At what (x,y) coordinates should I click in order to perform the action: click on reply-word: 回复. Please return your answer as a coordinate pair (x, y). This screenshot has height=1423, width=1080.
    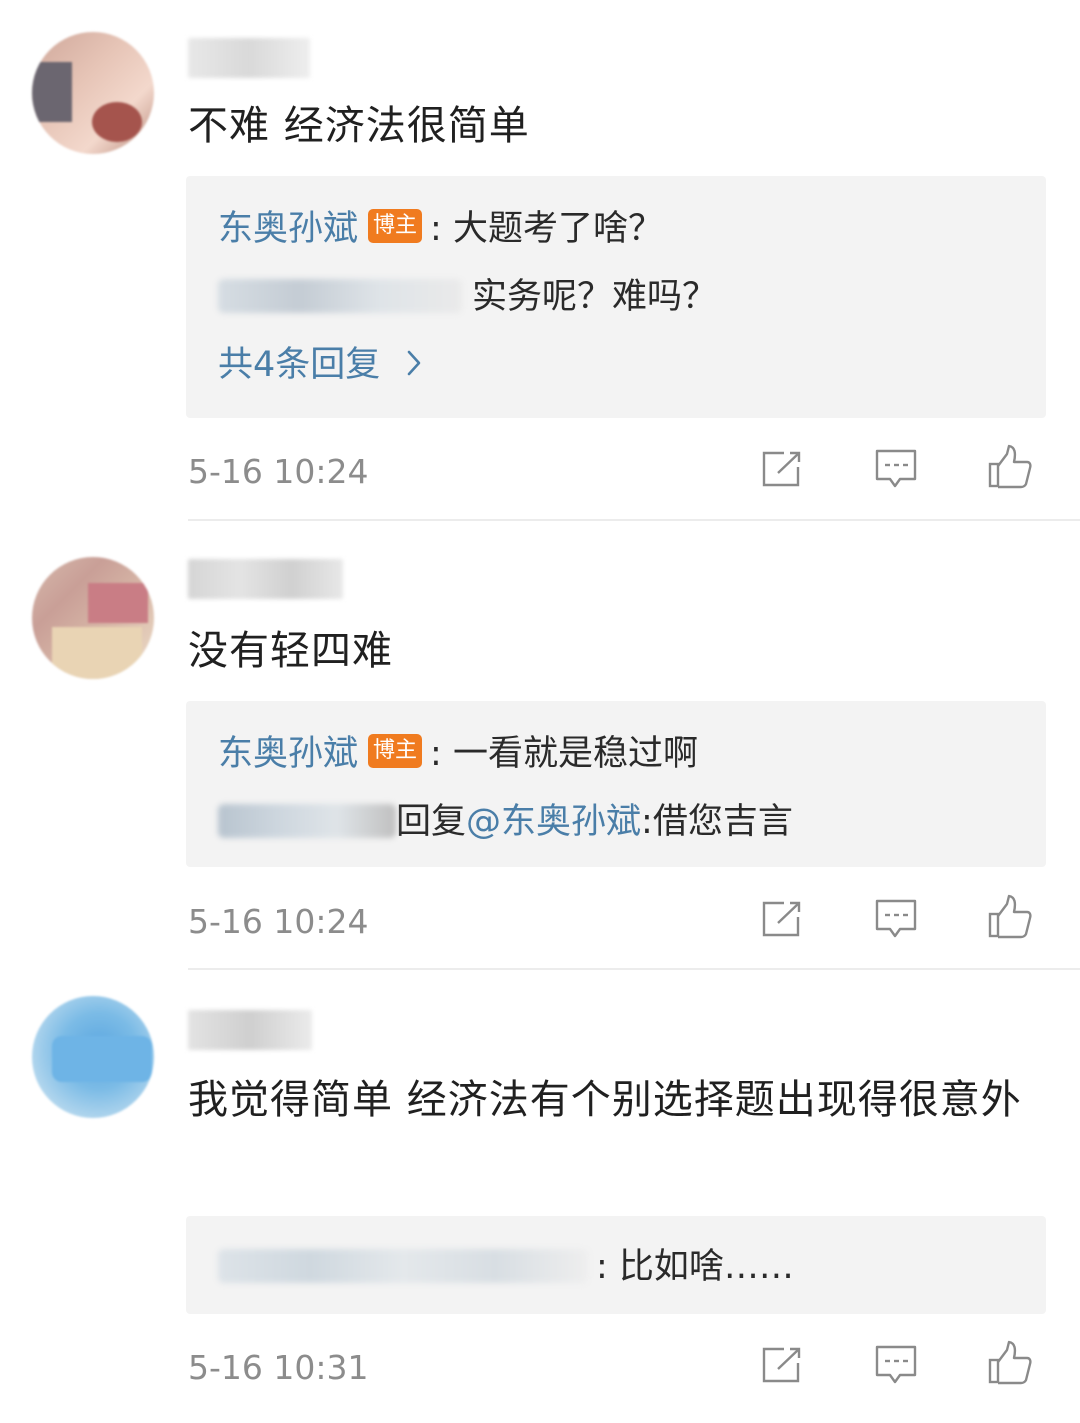
    Looking at the image, I should click on (431, 822).